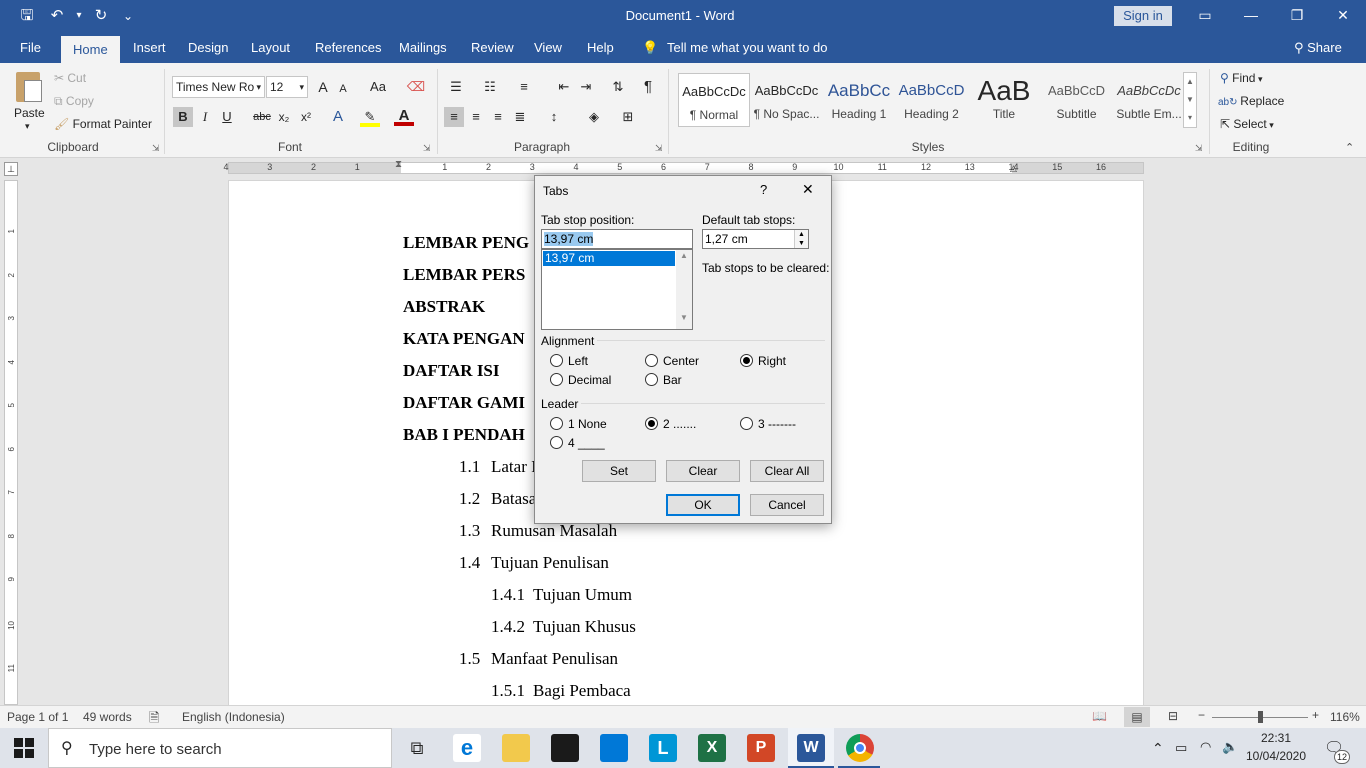 This screenshot has width=1366, height=768. I want to click on decrease-indent-icon: ⇤, so click(564, 87).